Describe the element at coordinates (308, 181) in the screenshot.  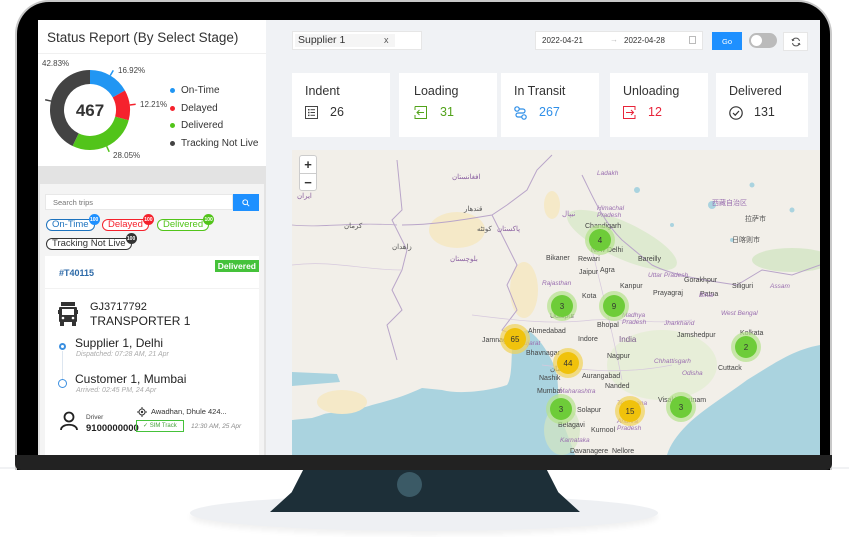
I see `zoom-out-button: −` at that location.